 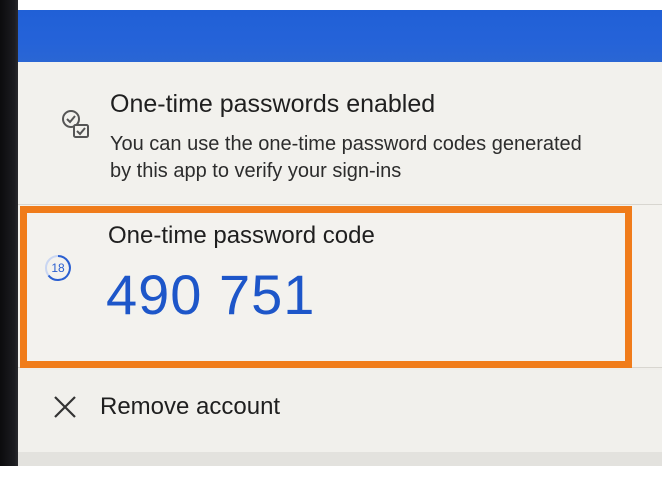 What do you see at coordinates (340, 31) in the screenshot?
I see `header-bar` at bounding box center [340, 31].